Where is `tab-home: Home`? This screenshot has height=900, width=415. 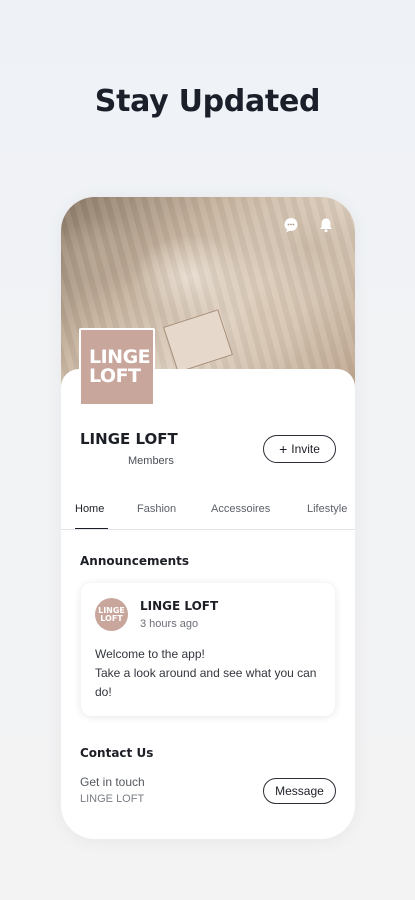 tab-home: Home is located at coordinates (89, 509).